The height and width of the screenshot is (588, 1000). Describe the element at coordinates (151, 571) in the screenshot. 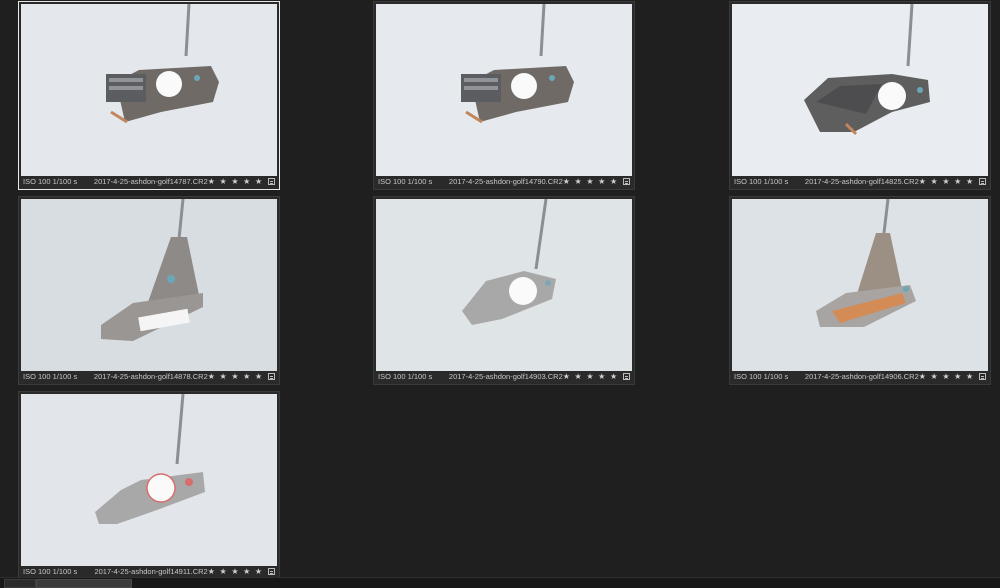

I see `file-name: 2017-4-25-ashdon-golf14911.CR2` at that location.